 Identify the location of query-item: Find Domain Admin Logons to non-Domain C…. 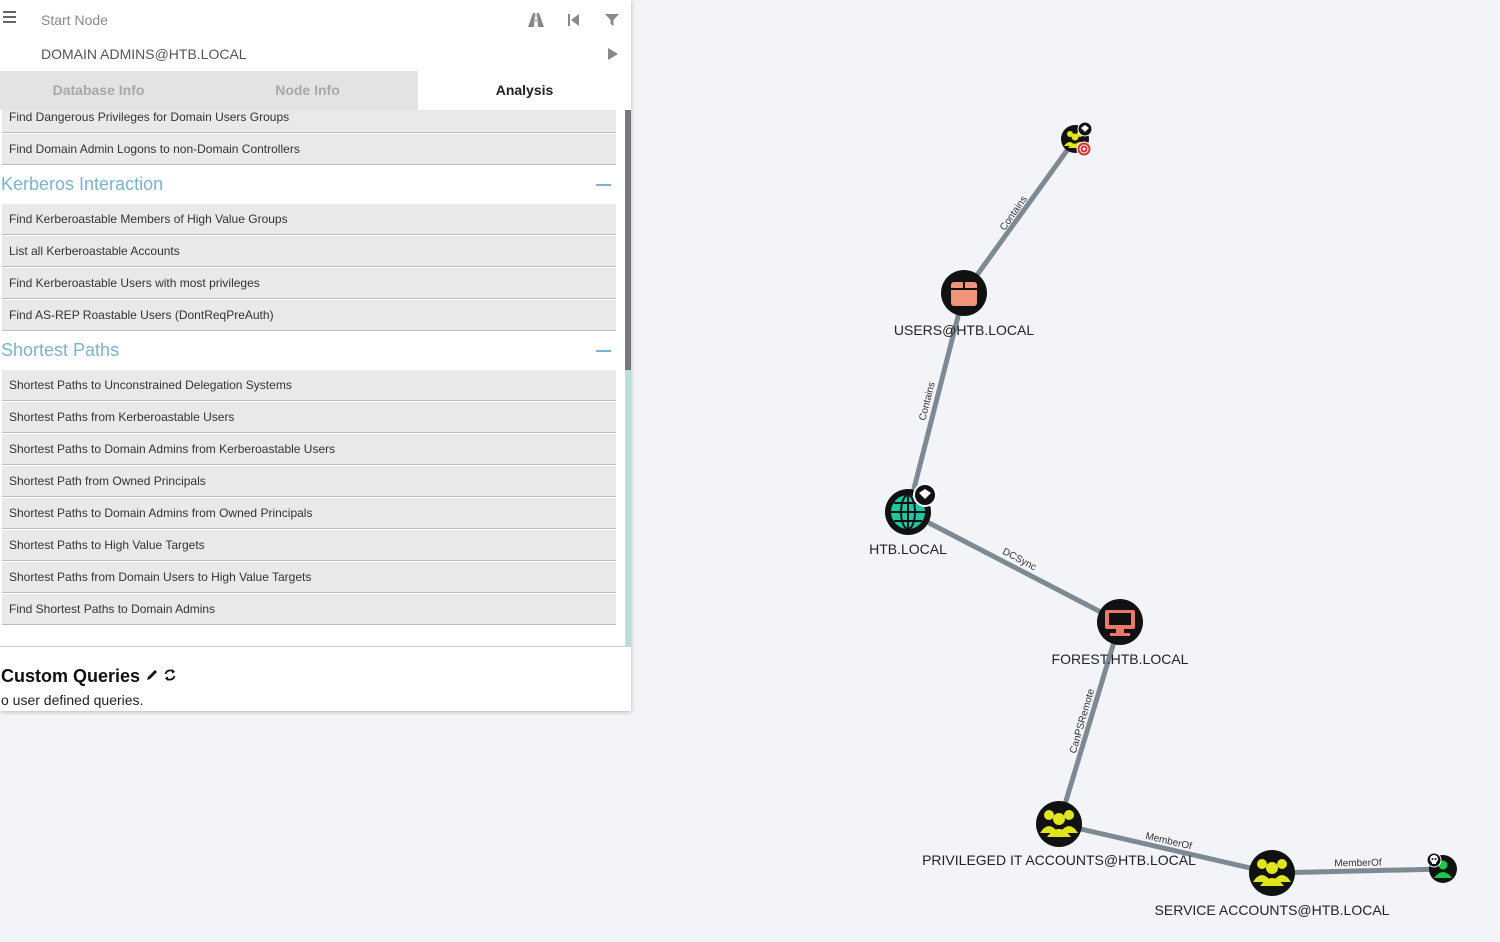
(309, 149).